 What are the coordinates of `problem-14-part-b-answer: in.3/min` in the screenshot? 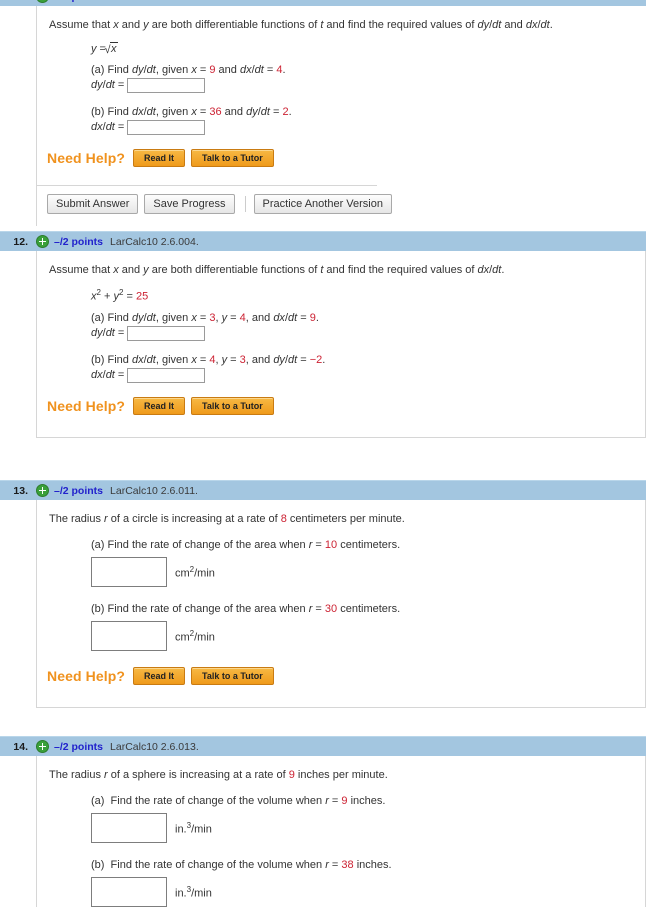 It's located at (363, 891).